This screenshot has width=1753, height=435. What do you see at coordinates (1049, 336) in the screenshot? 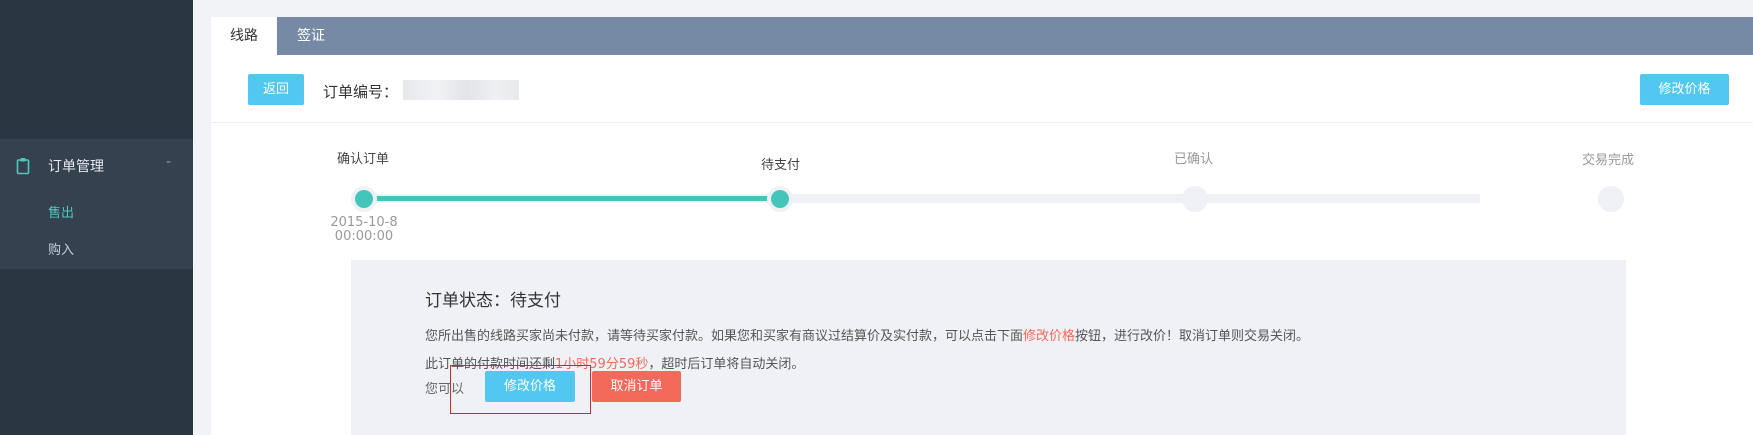
I see `status-message-highlight: 修改价格` at bounding box center [1049, 336].